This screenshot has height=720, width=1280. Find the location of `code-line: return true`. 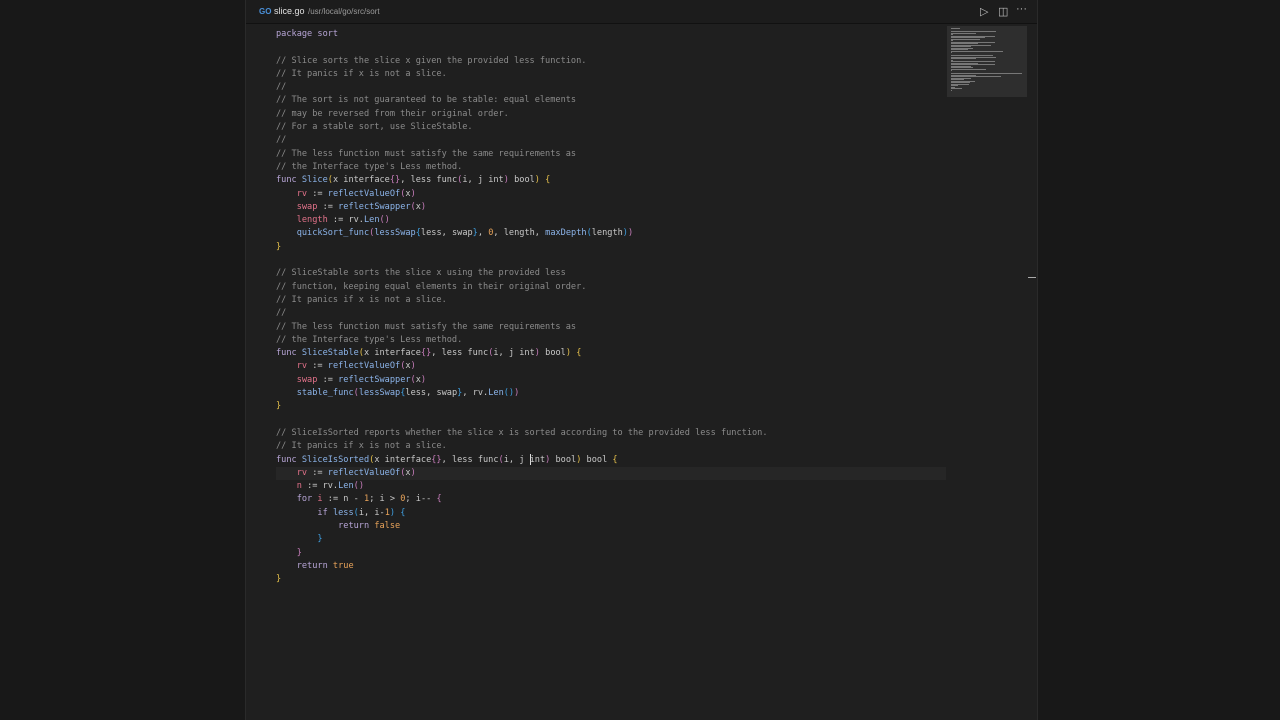

code-line: return true is located at coordinates (611, 566).